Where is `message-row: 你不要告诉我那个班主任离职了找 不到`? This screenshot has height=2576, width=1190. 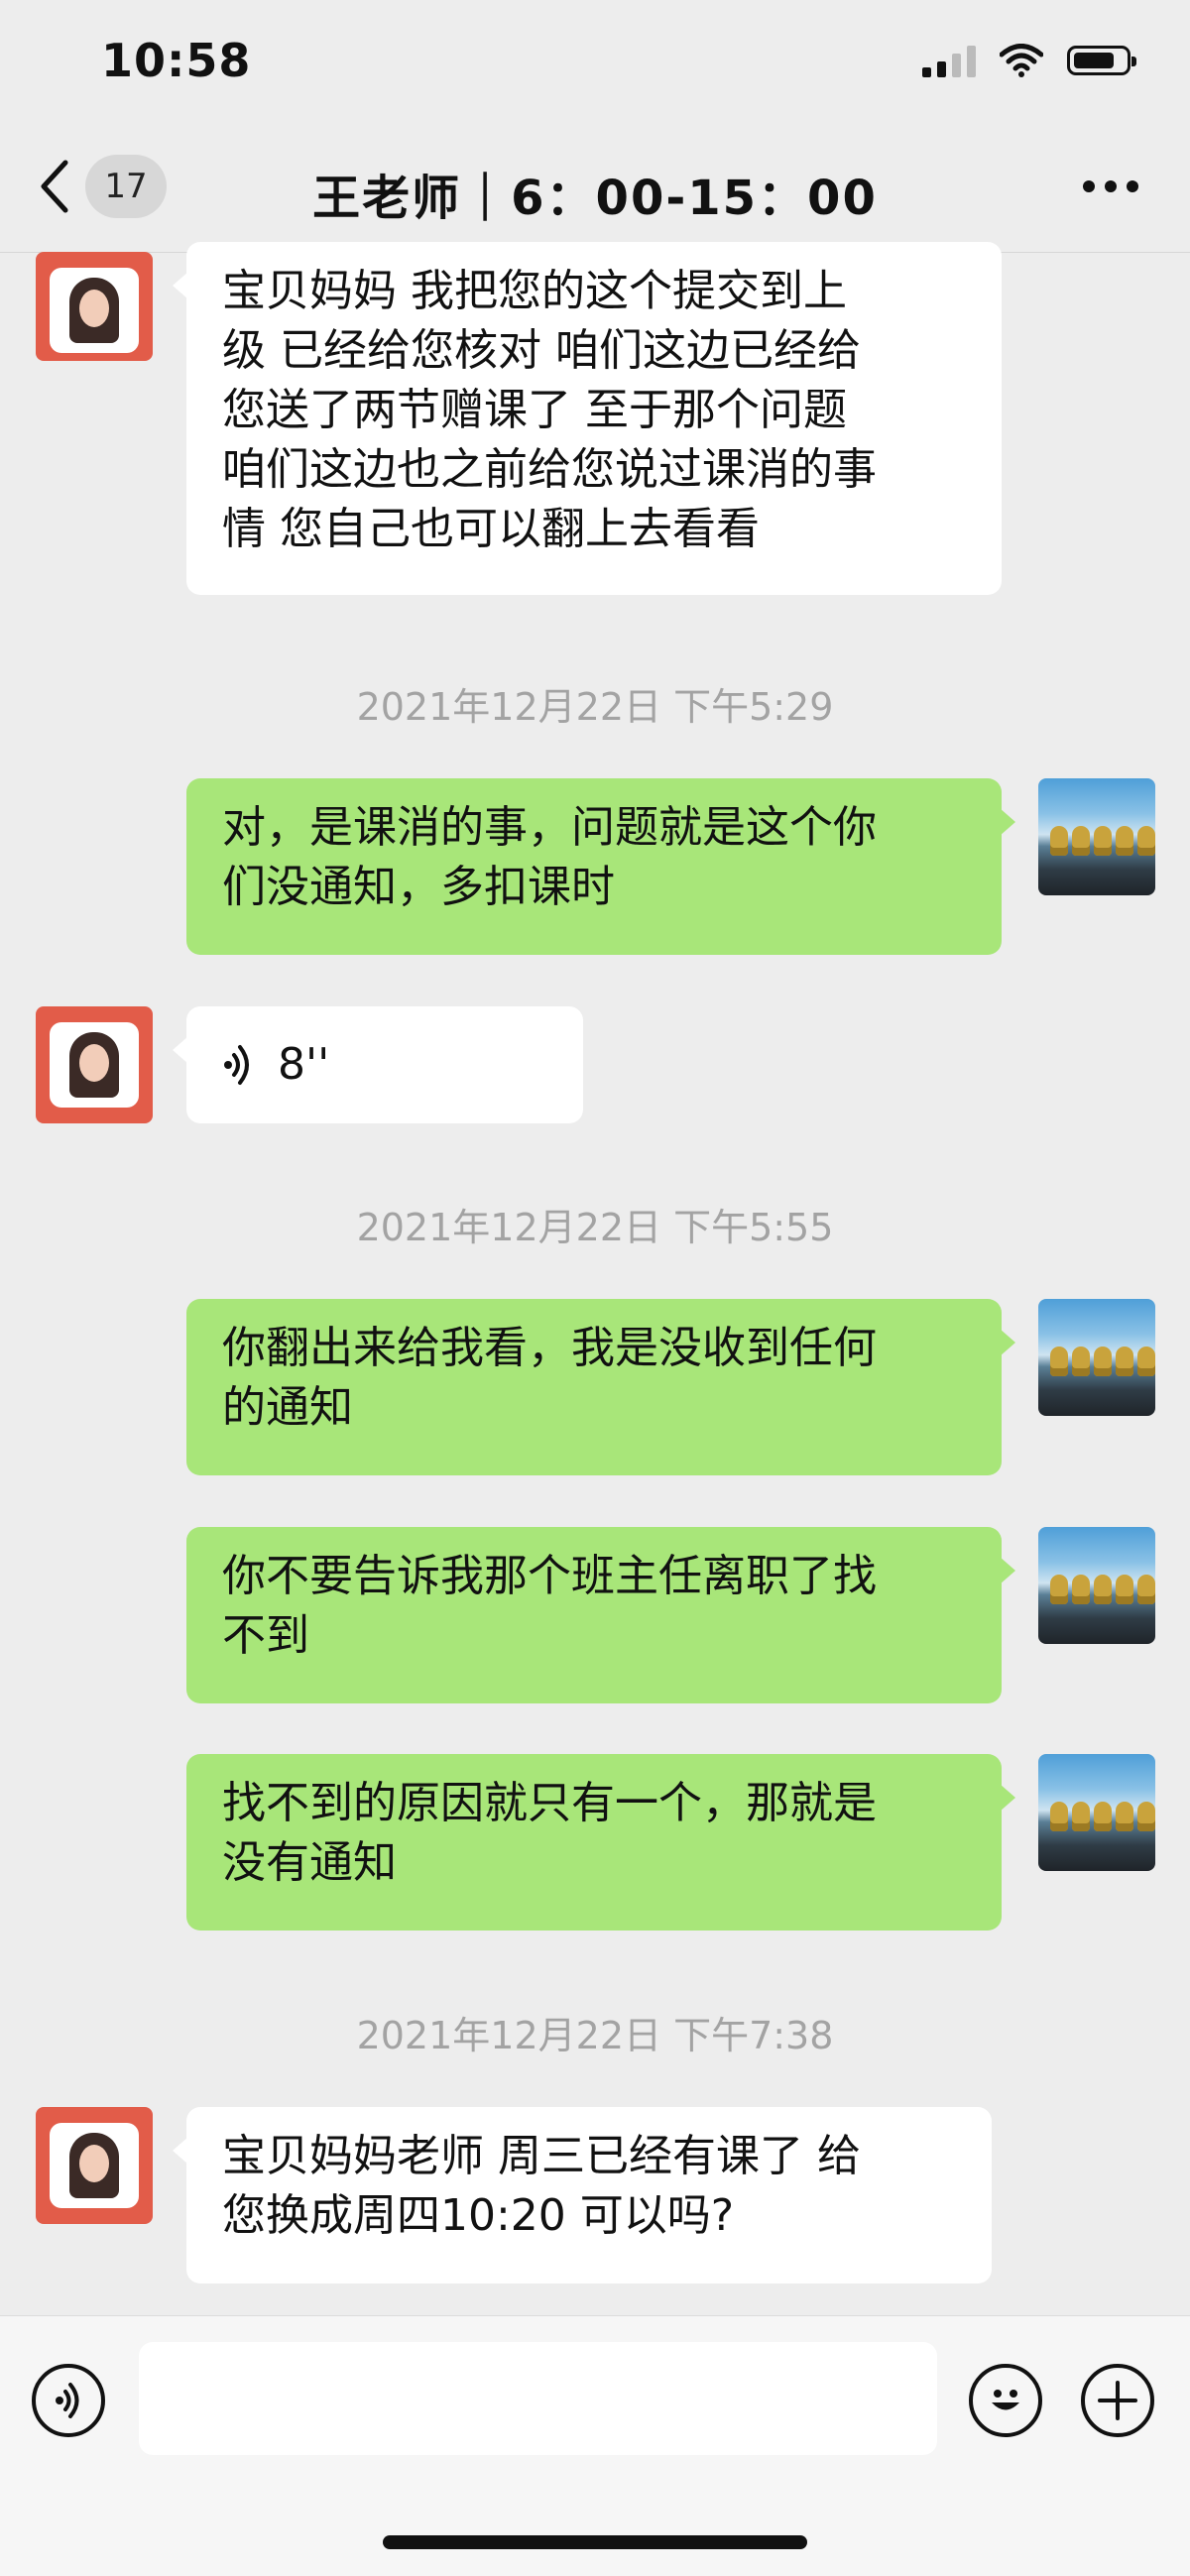 message-row: 你不要告诉我那个班主任离职了找 不到 is located at coordinates (595, 1616).